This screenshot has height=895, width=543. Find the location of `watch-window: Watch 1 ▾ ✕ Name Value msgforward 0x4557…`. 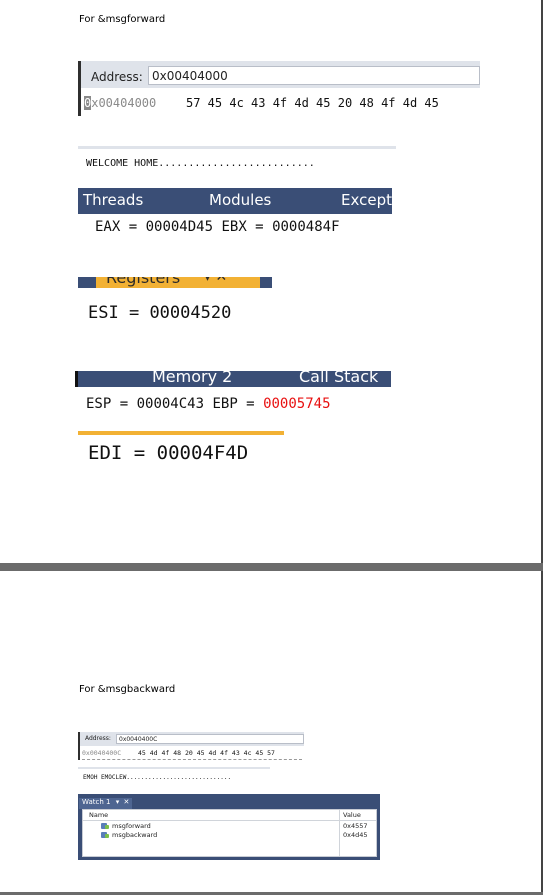

watch-window: Watch 1 ▾ ✕ Name Value msgforward 0x4557… is located at coordinates (229, 827).